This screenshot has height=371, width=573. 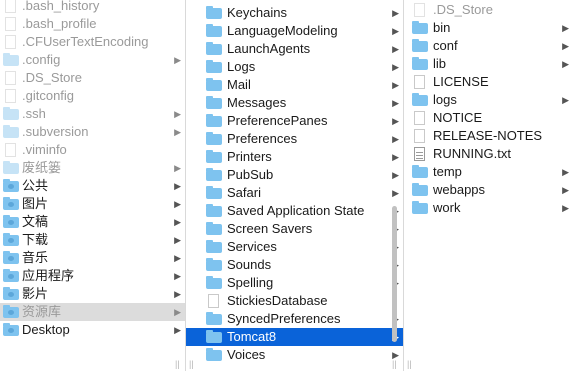 I want to click on music-folder-icon, so click(x=11, y=257).